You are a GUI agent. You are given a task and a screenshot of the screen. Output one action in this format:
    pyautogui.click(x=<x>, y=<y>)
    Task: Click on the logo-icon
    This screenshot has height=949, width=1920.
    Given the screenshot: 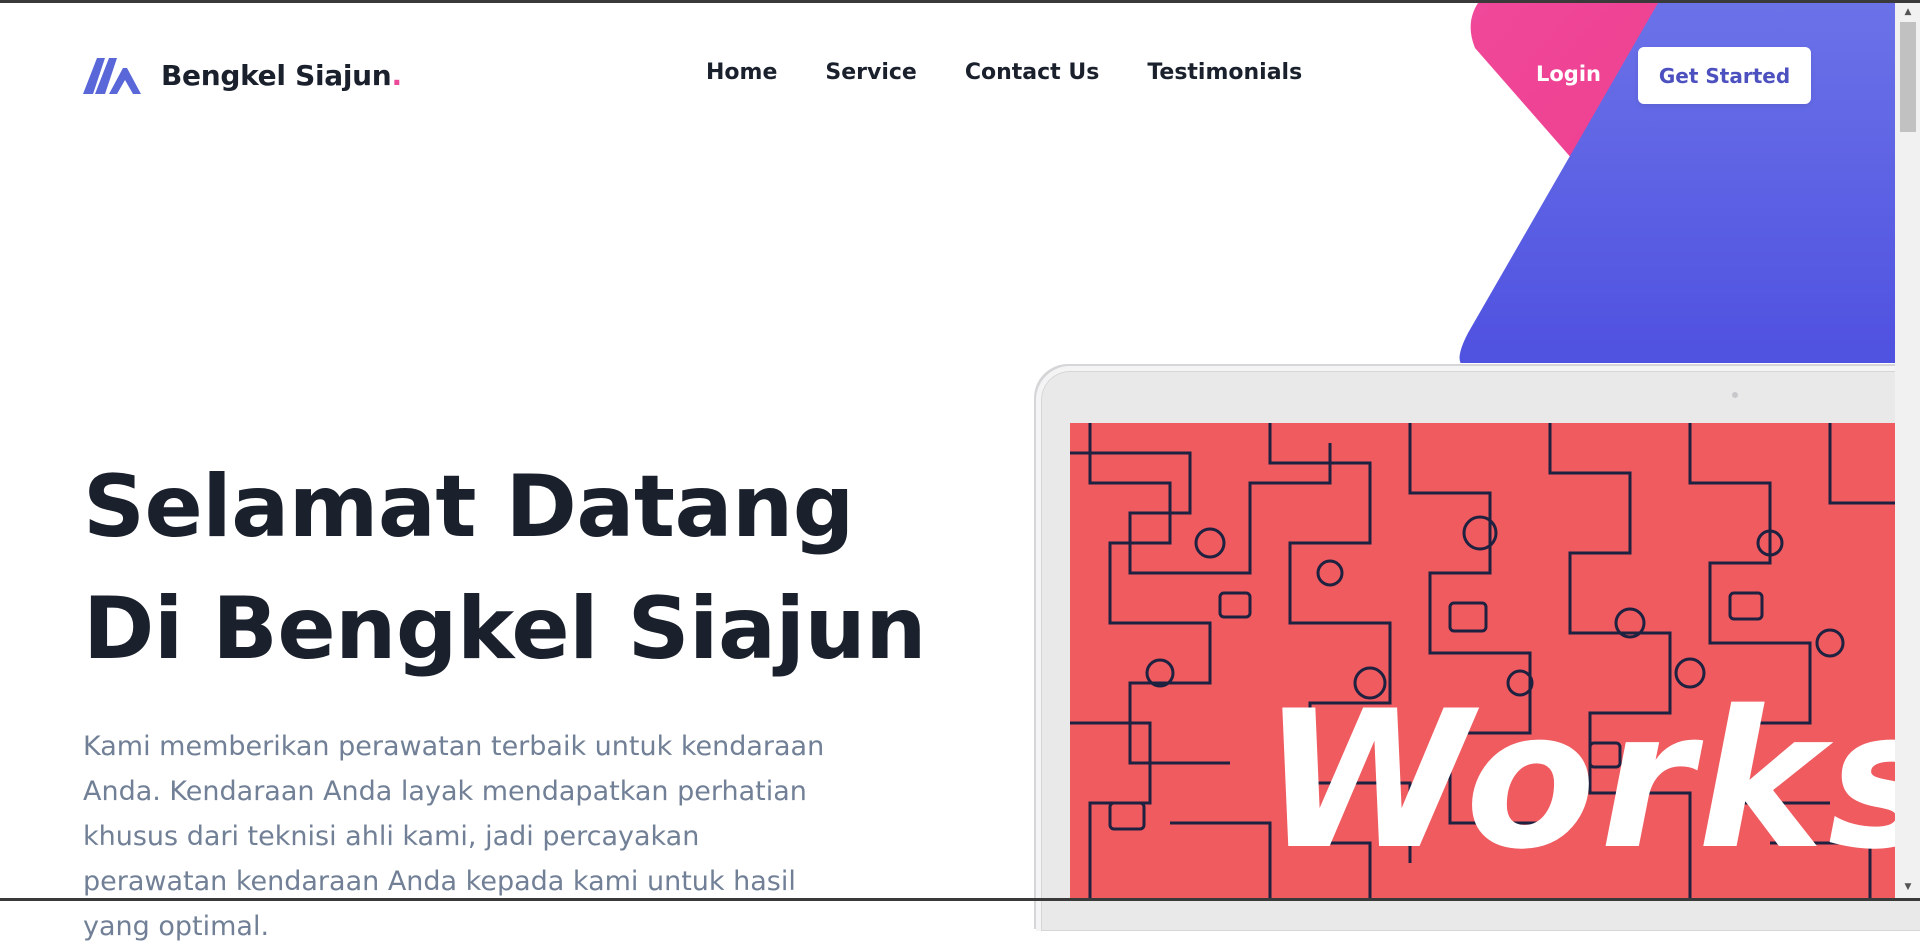 What is the action you would take?
    pyautogui.click(x=112, y=76)
    